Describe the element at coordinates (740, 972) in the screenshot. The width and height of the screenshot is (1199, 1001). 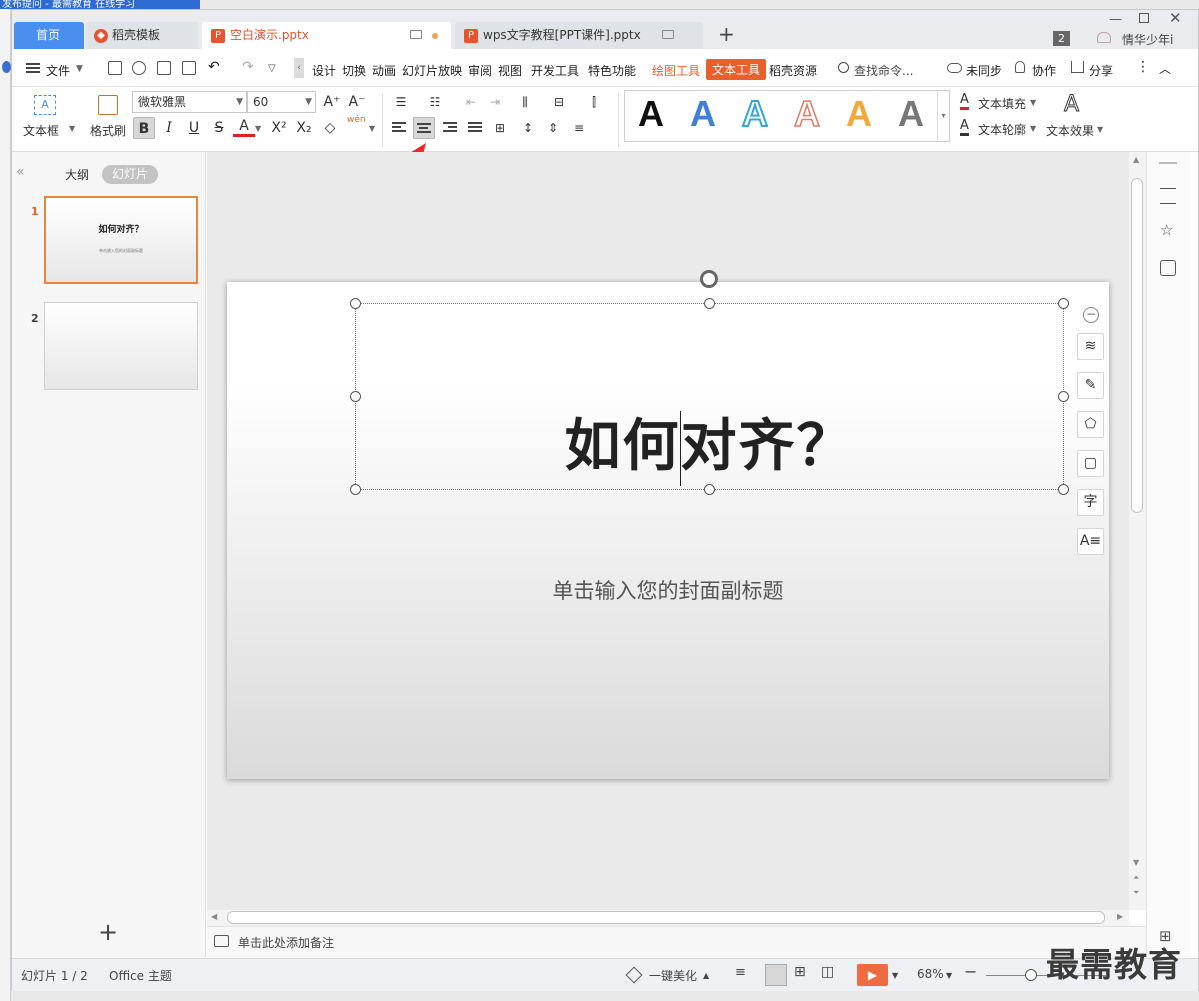
I see `notes-toggle-icon: ≡` at that location.